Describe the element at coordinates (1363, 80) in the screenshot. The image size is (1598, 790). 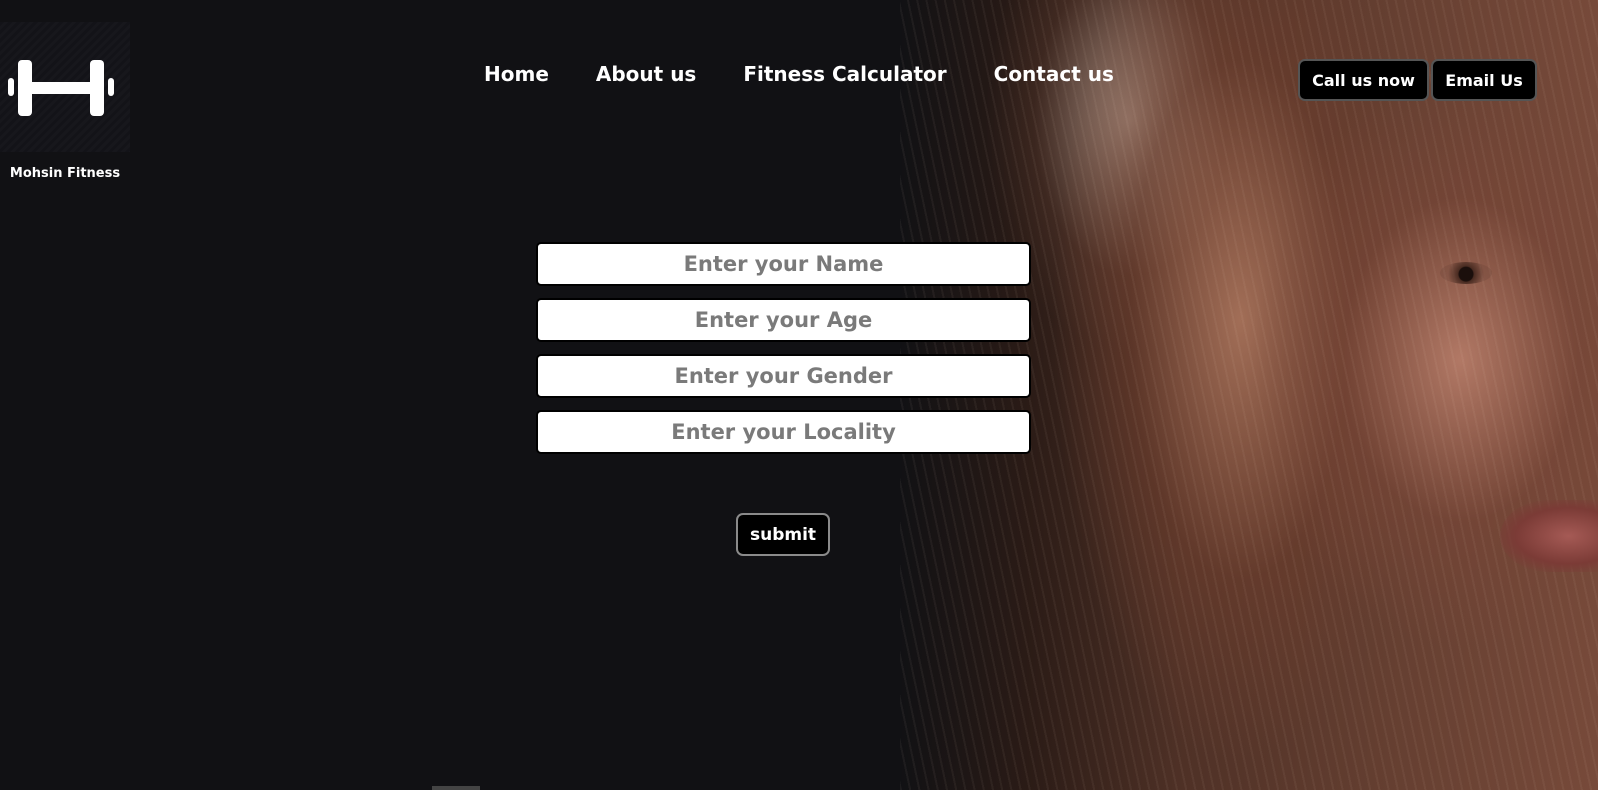
I see `call-us-button: Call us now` at that location.